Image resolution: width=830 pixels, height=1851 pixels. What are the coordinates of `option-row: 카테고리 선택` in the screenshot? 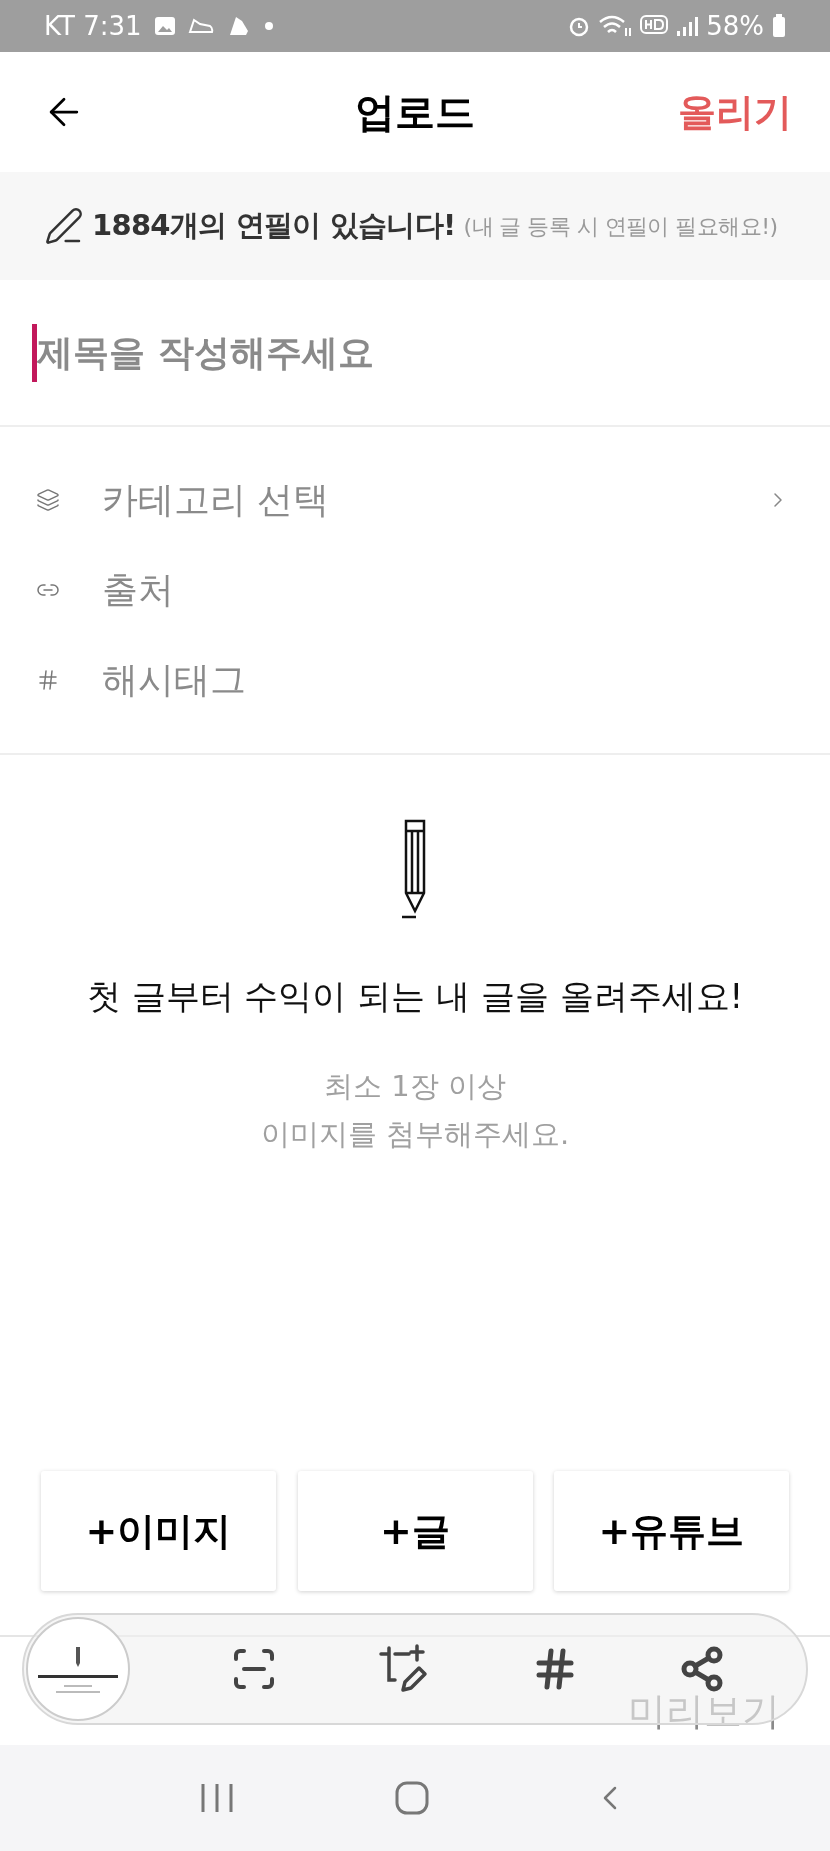 It's located at (415, 500).